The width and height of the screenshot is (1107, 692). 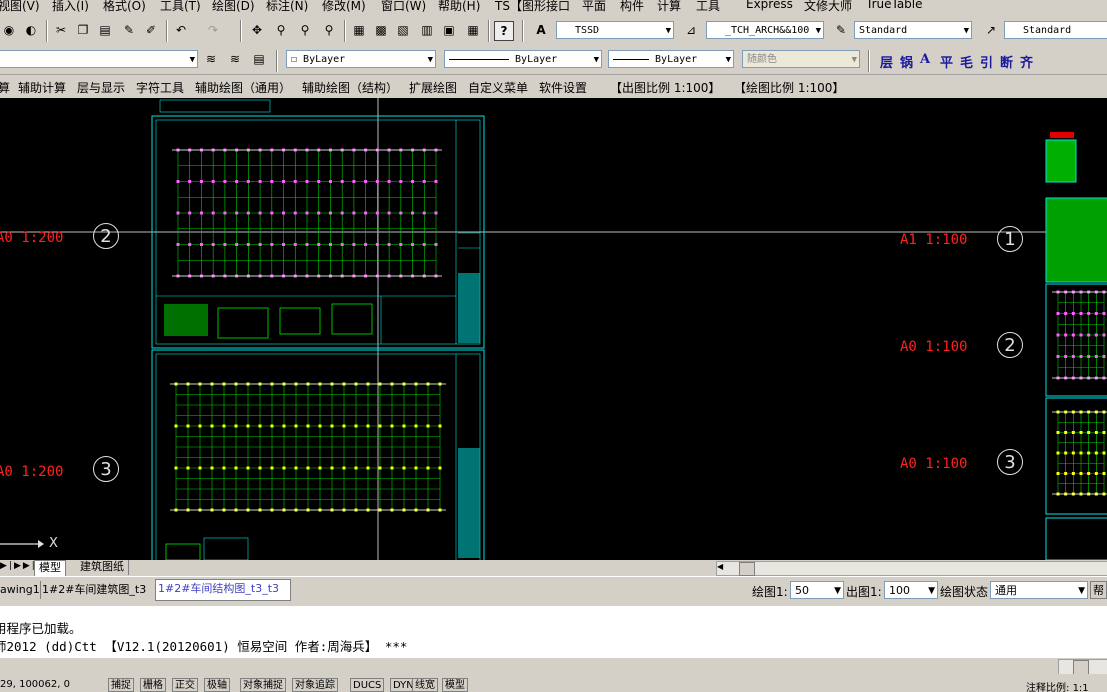 What do you see at coordinates (894, 5) in the screenshot?
I see `menu-item: TrueTable` at bounding box center [894, 5].